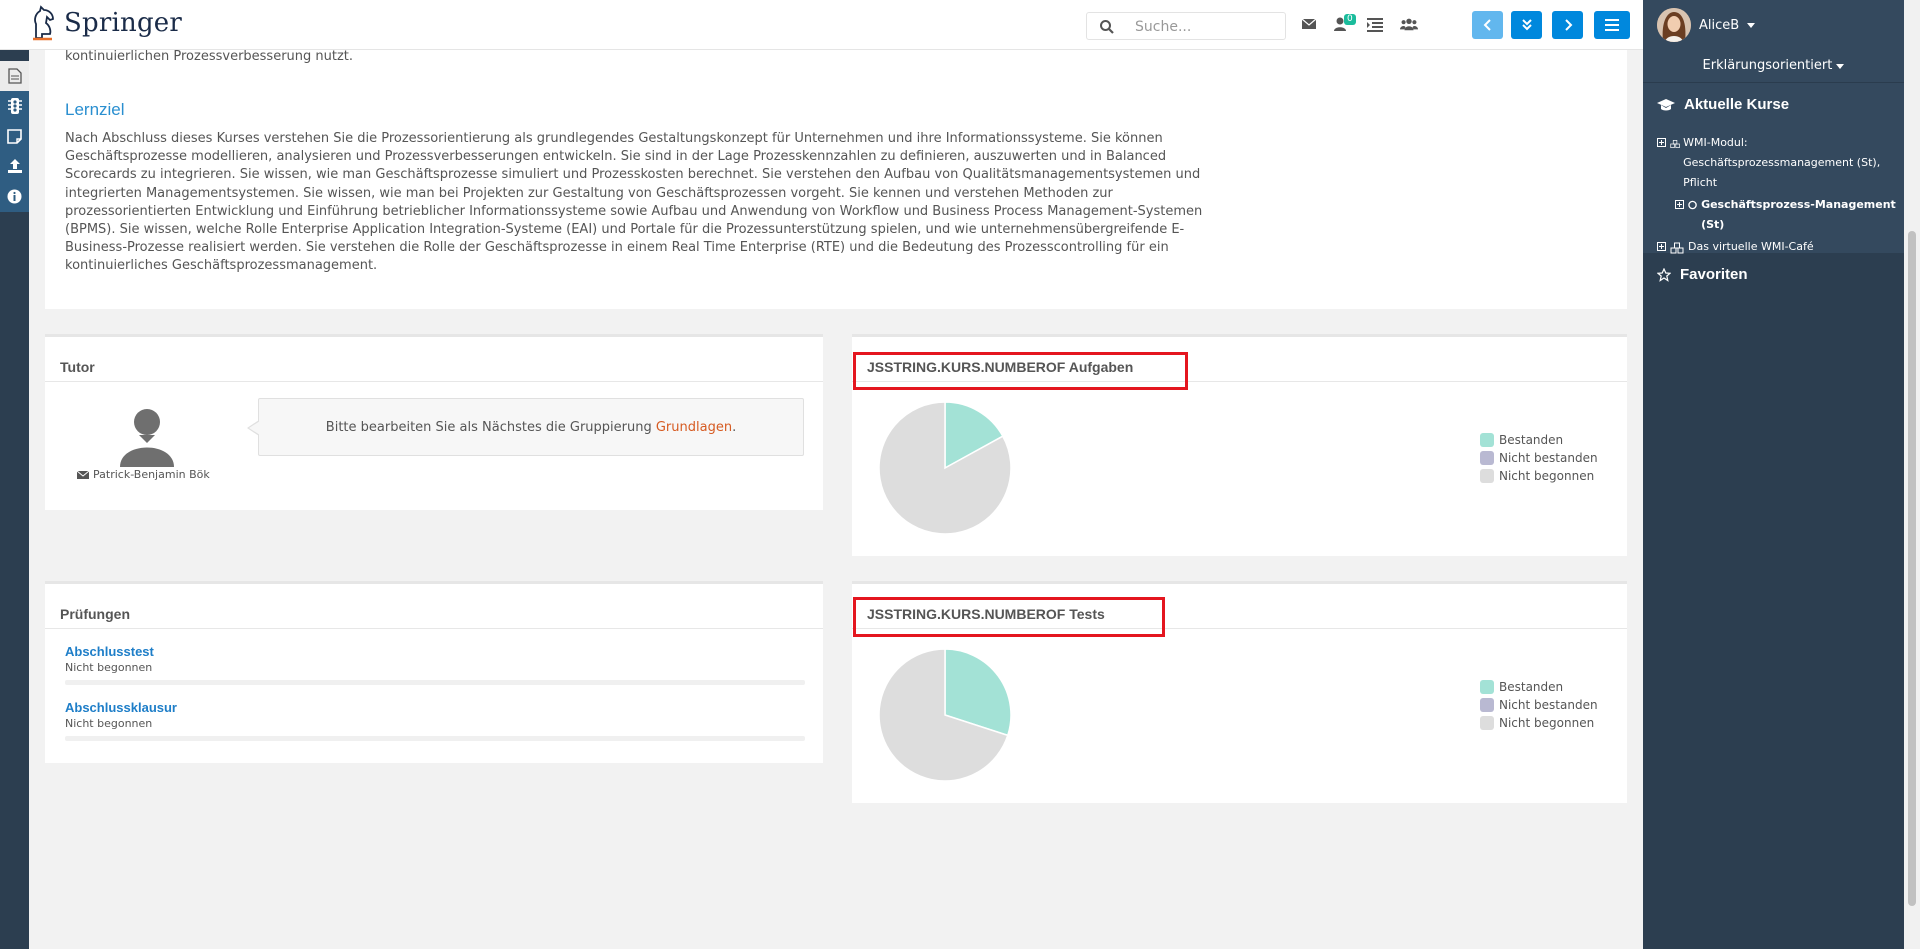 This screenshot has width=1920, height=949. I want to click on legend-item: Nicht begonnen, so click(1539, 723).